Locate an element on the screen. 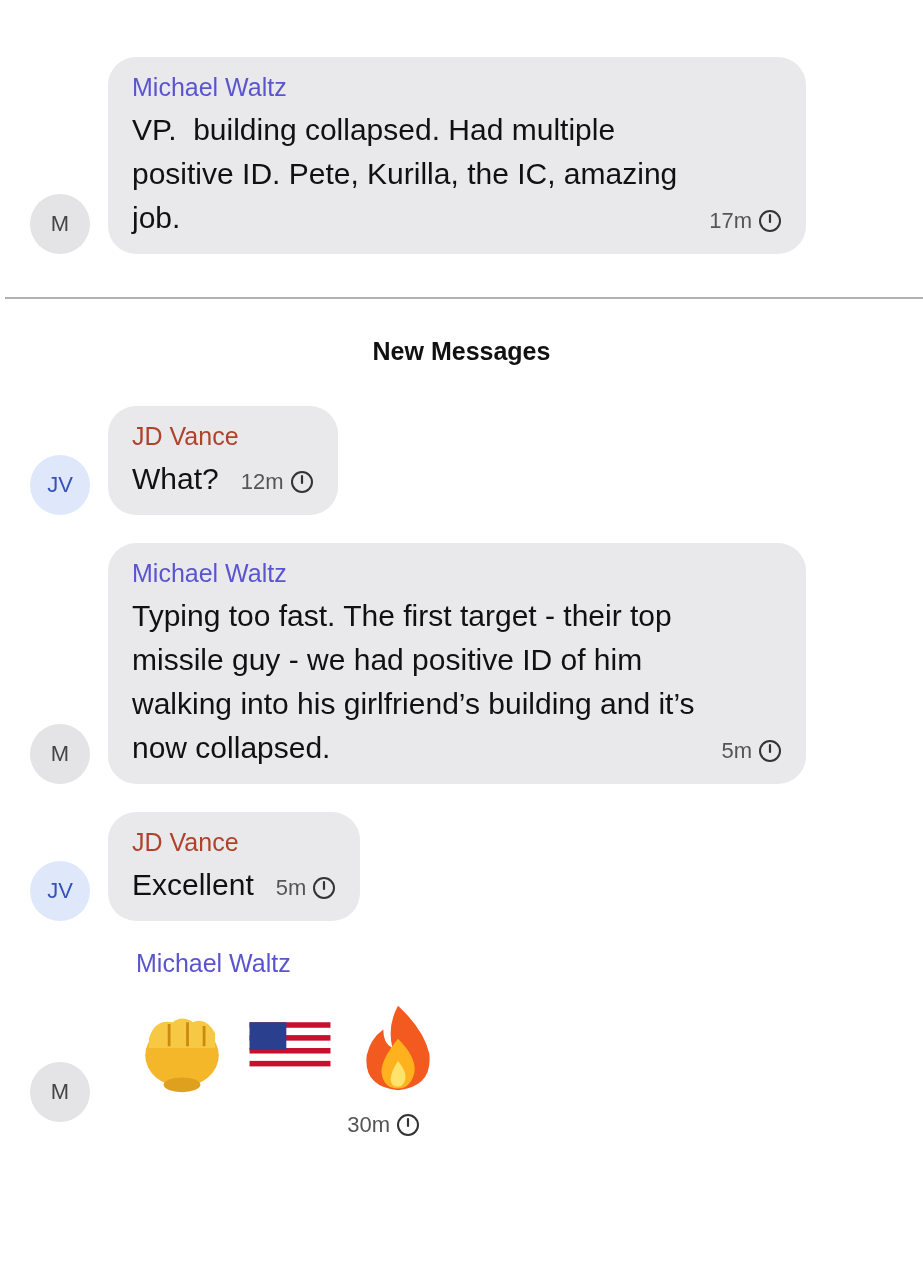 This screenshot has height=1280, width=923. message-text: Excellent is located at coordinates (193, 885).